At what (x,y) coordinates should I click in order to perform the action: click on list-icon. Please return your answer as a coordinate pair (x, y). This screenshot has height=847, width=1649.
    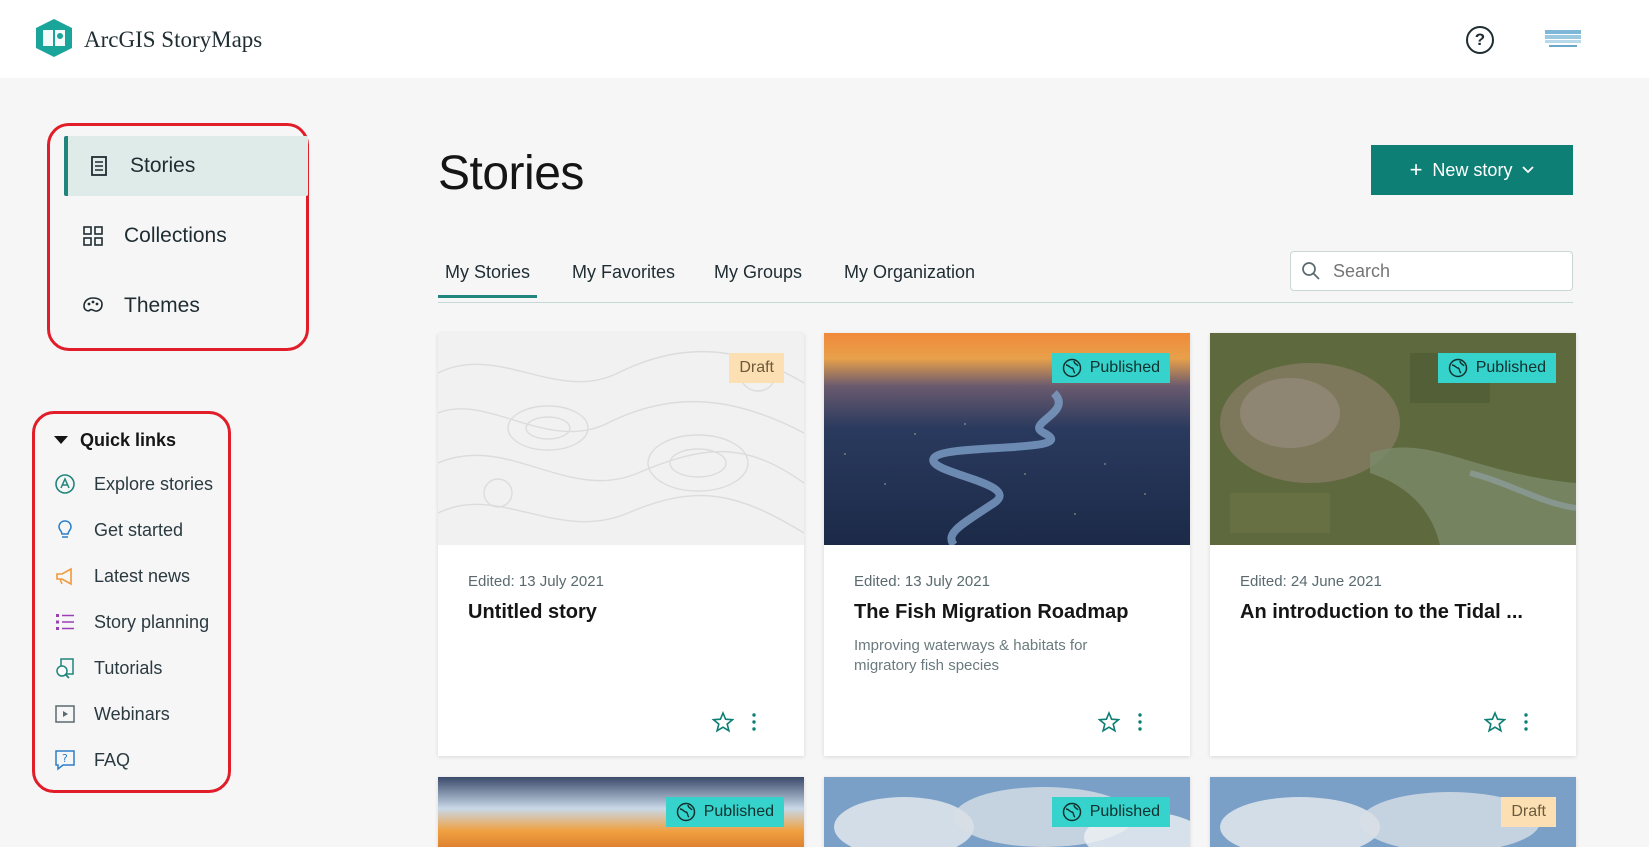
    Looking at the image, I should click on (65, 622).